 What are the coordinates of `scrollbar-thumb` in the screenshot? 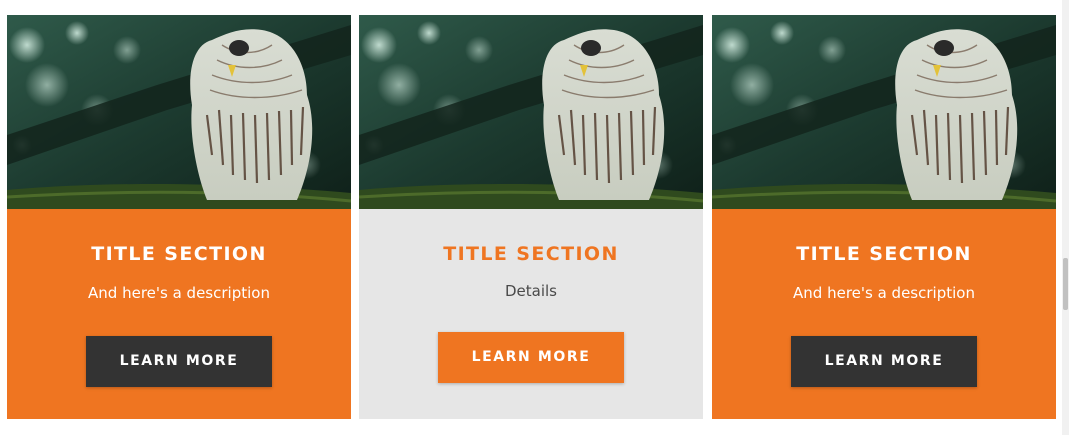 It's located at (1065, 284).